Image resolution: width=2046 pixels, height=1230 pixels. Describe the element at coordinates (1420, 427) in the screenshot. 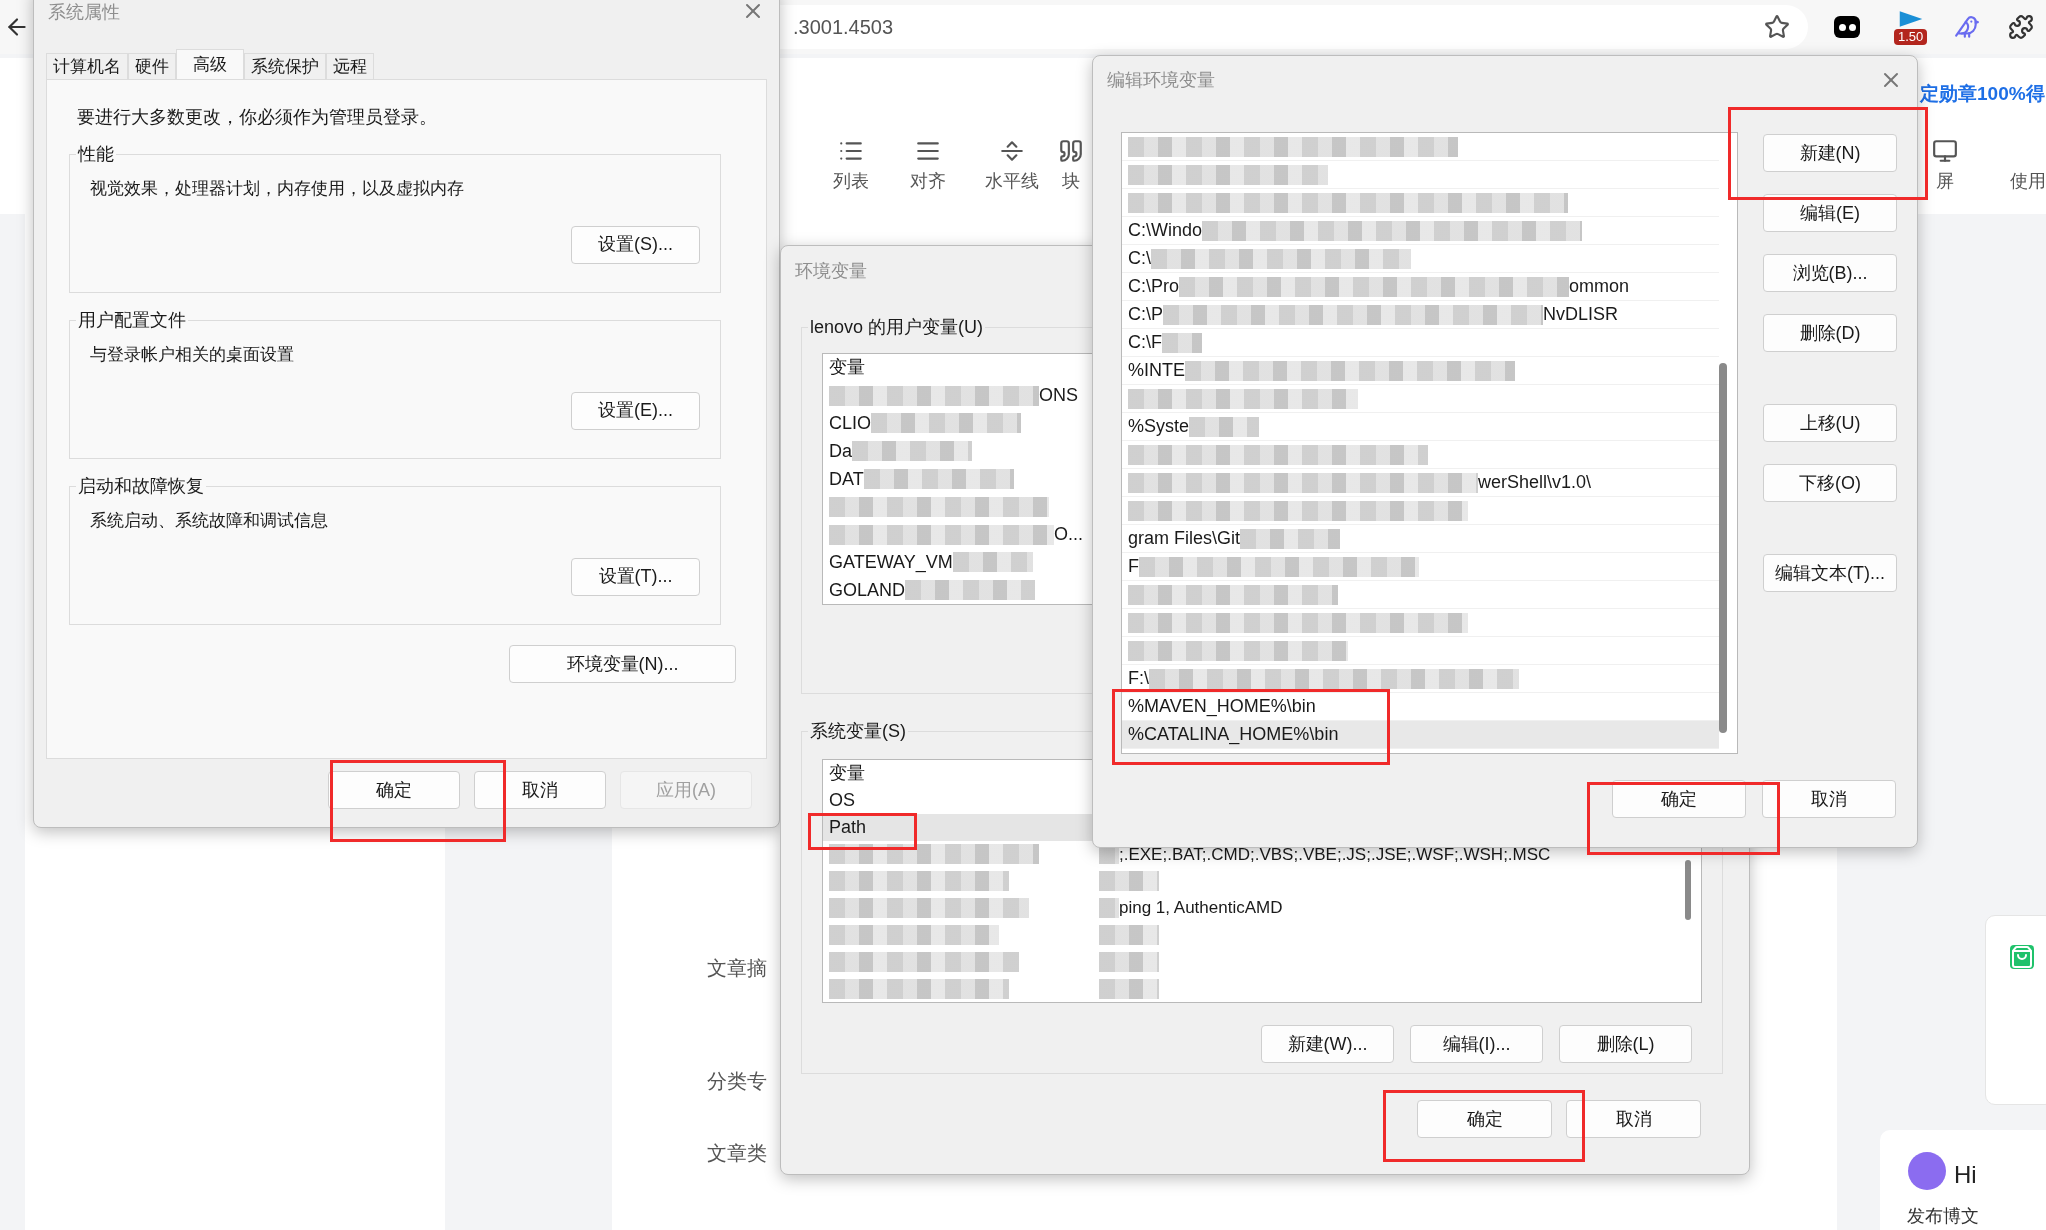

I see `path-entry: %Syste` at that location.